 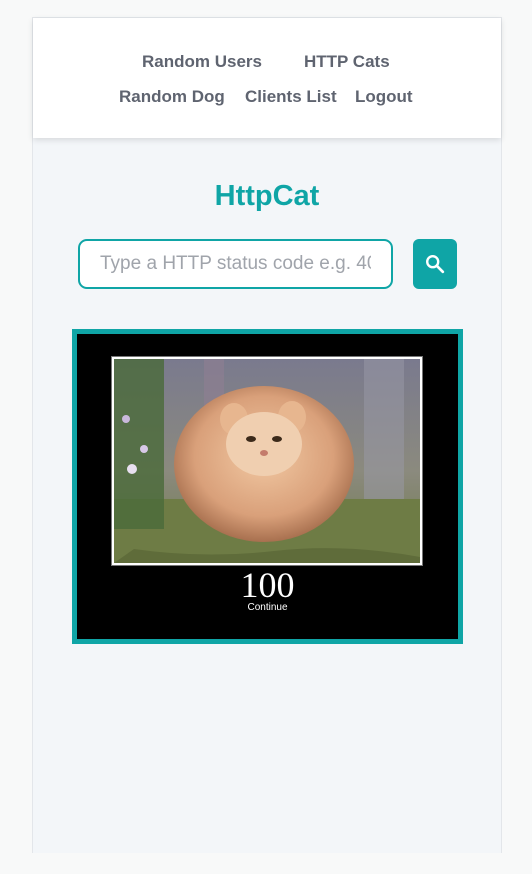 I want to click on nav-clients-list: Clients List, so click(x=291, y=97).